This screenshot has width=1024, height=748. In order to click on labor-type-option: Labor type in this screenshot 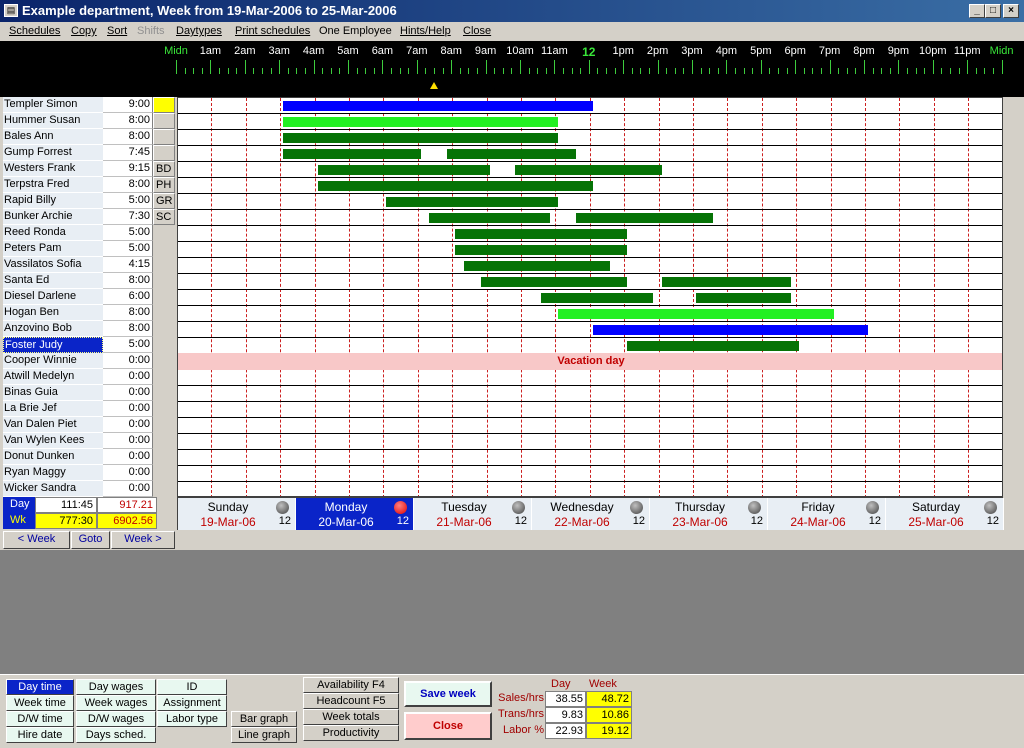, I will do `click(192, 719)`.